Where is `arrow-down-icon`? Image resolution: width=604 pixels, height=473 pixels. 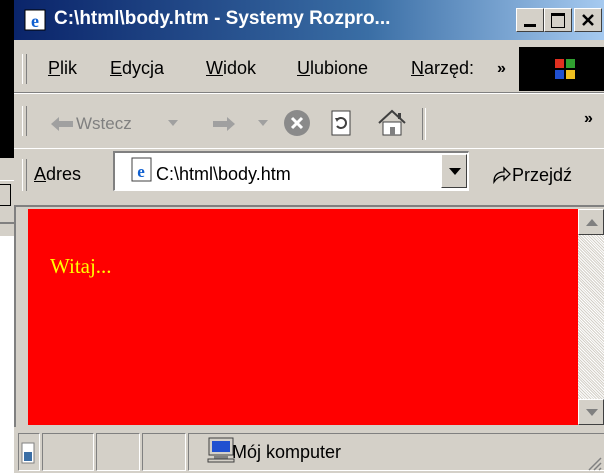 arrow-down-icon is located at coordinates (592, 412).